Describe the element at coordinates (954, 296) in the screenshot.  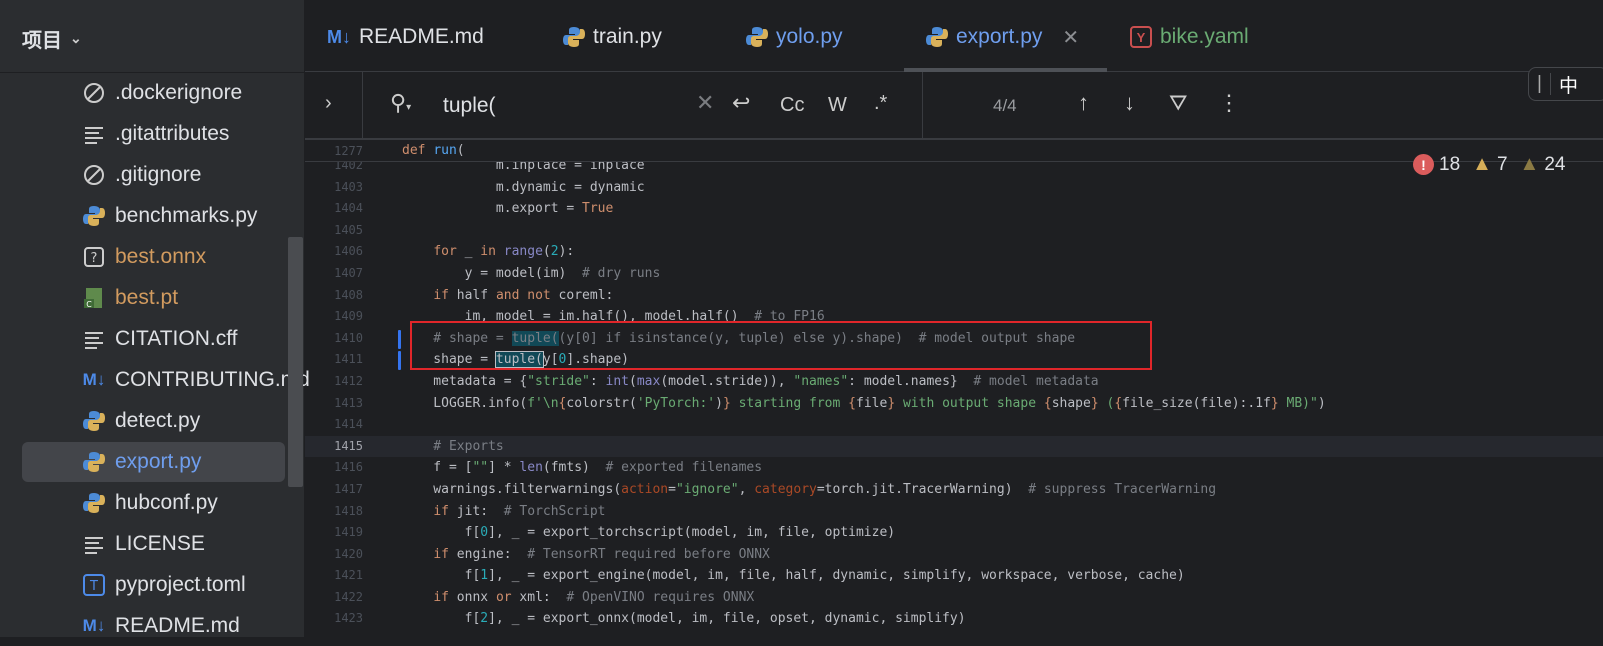
I see `code-line: 1408 if half and not coreml:` at that location.